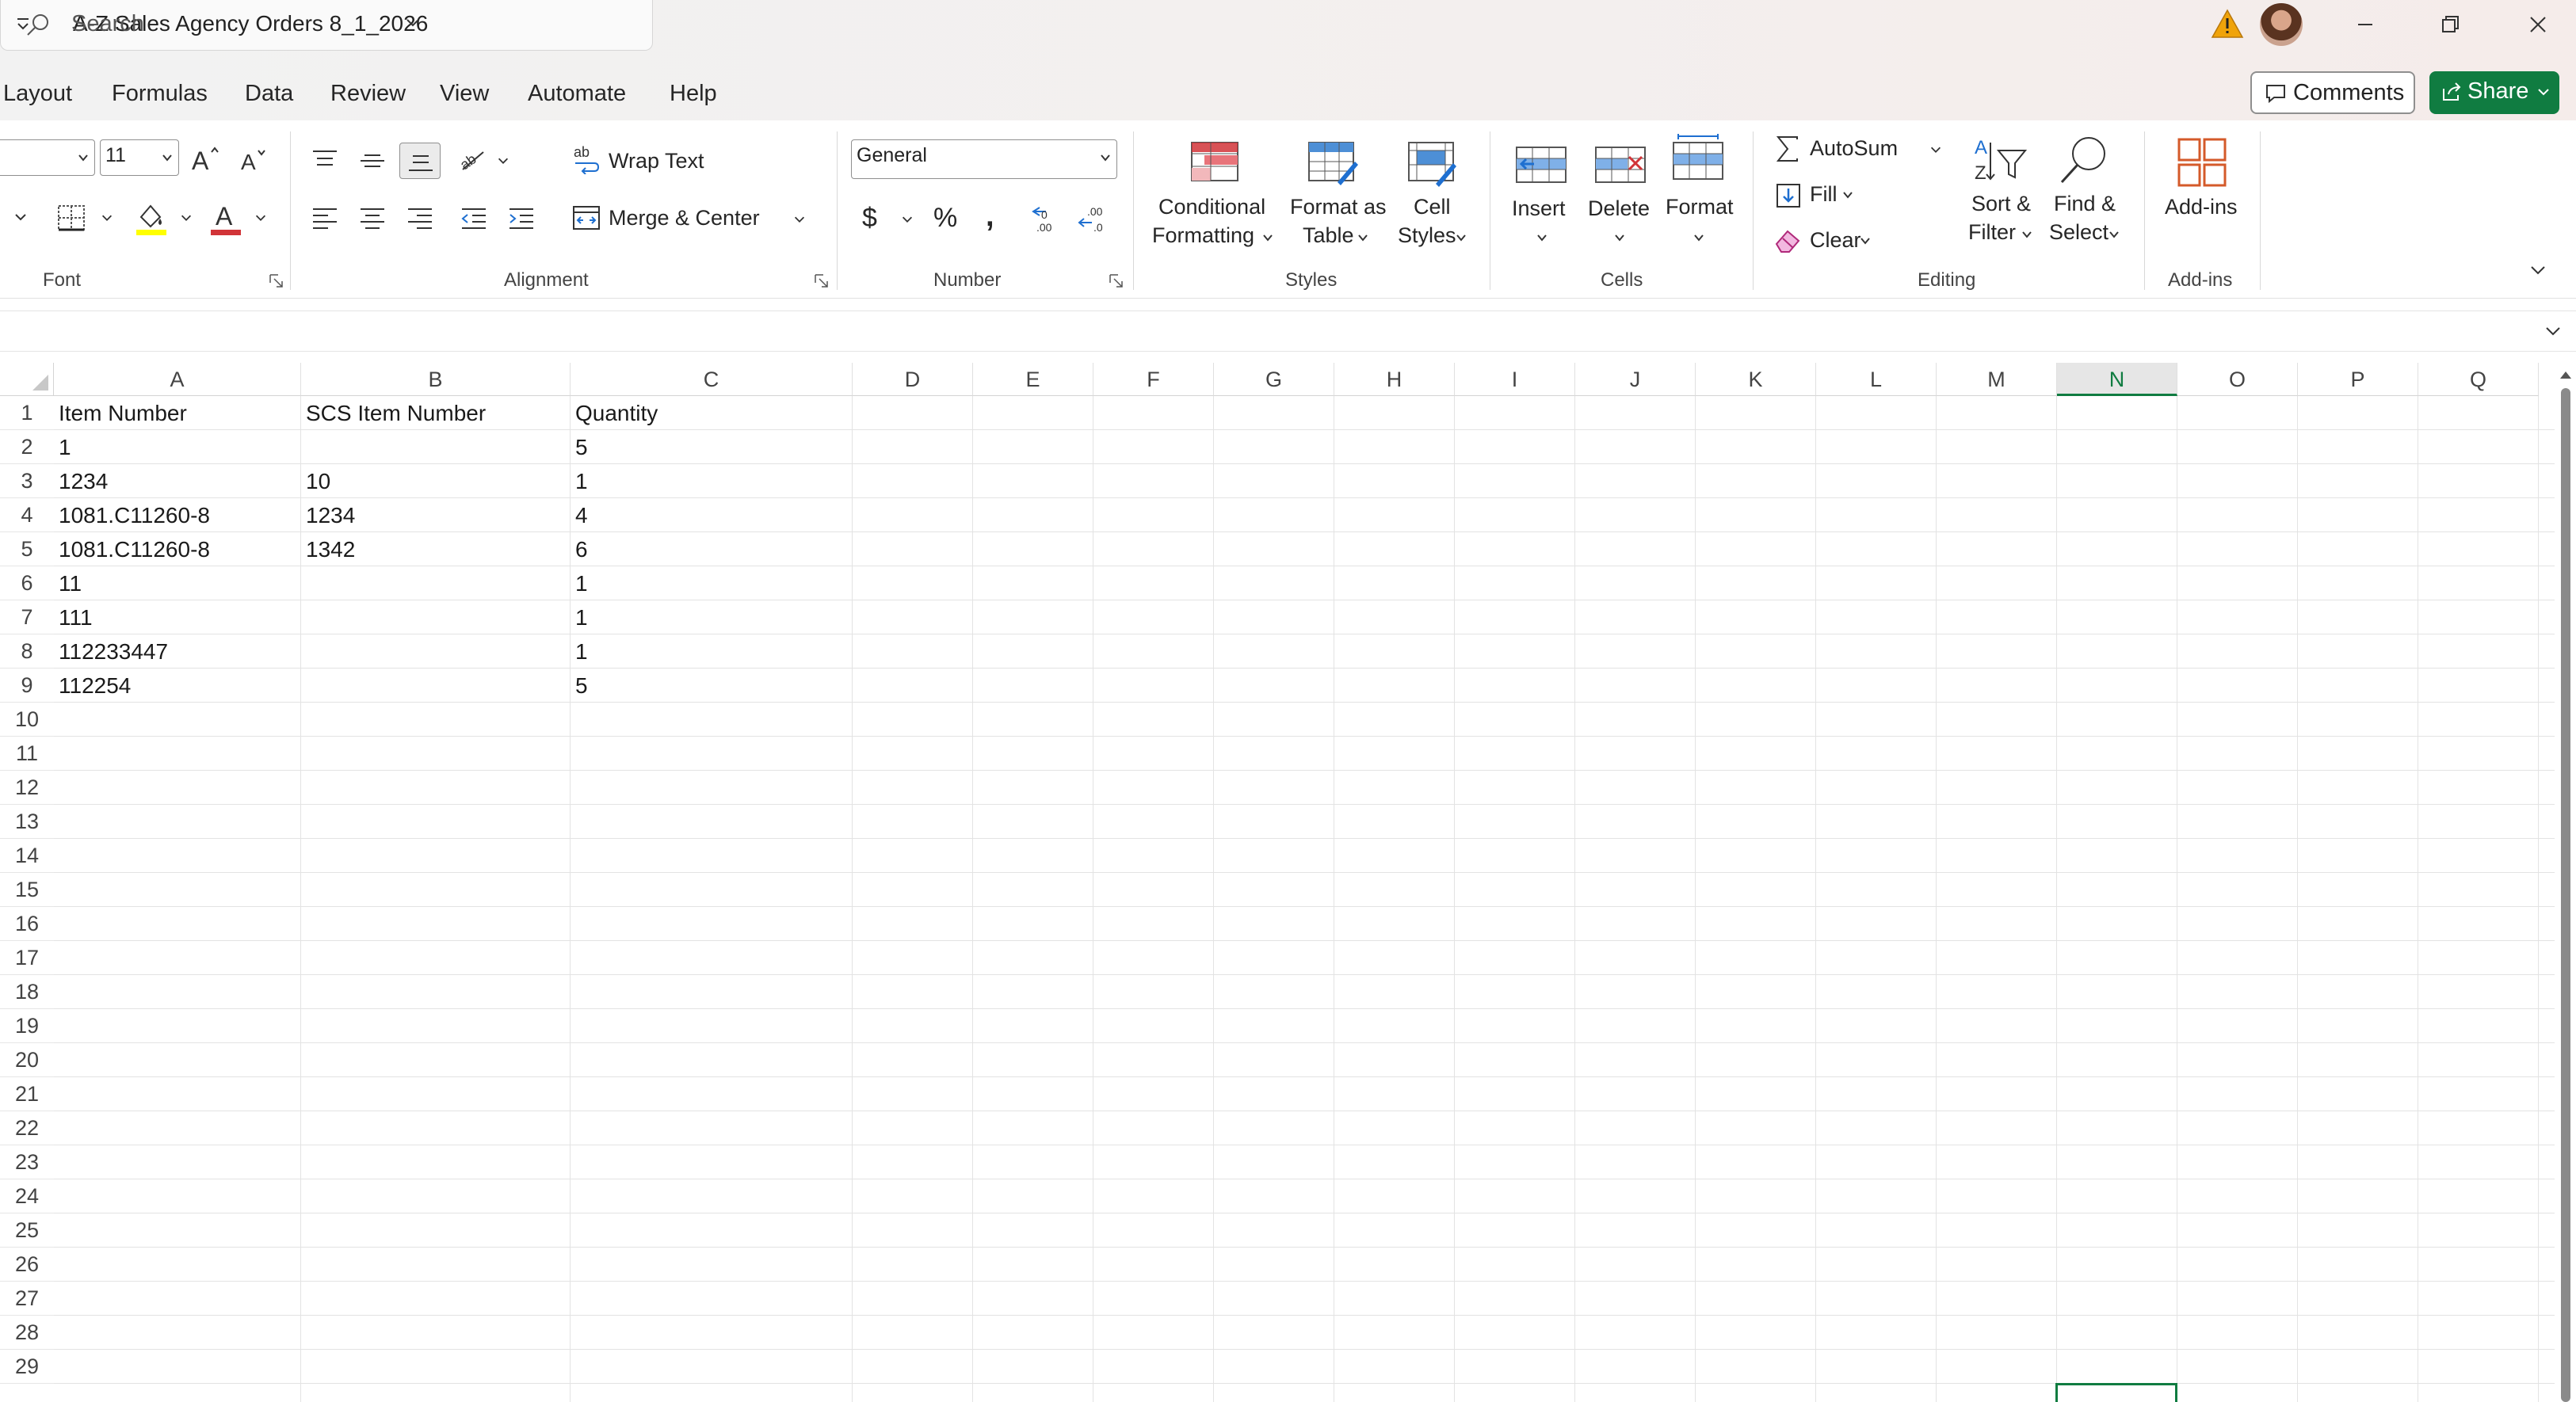 The image size is (2576, 1402). I want to click on cell-a9: 112254, so click(177, 686).